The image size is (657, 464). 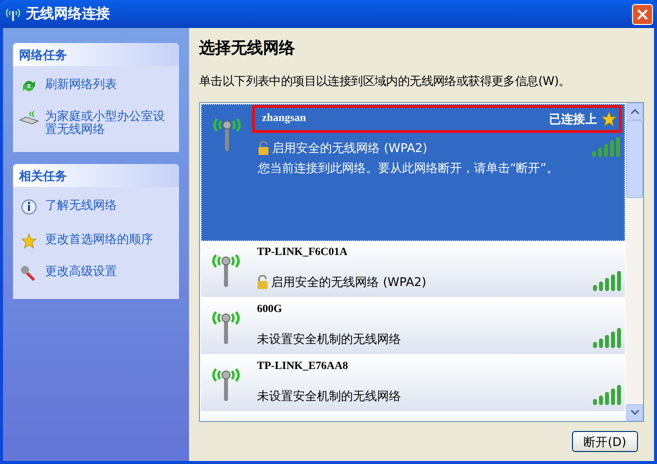 I want to click on close-button, so click(x=642, y=14).